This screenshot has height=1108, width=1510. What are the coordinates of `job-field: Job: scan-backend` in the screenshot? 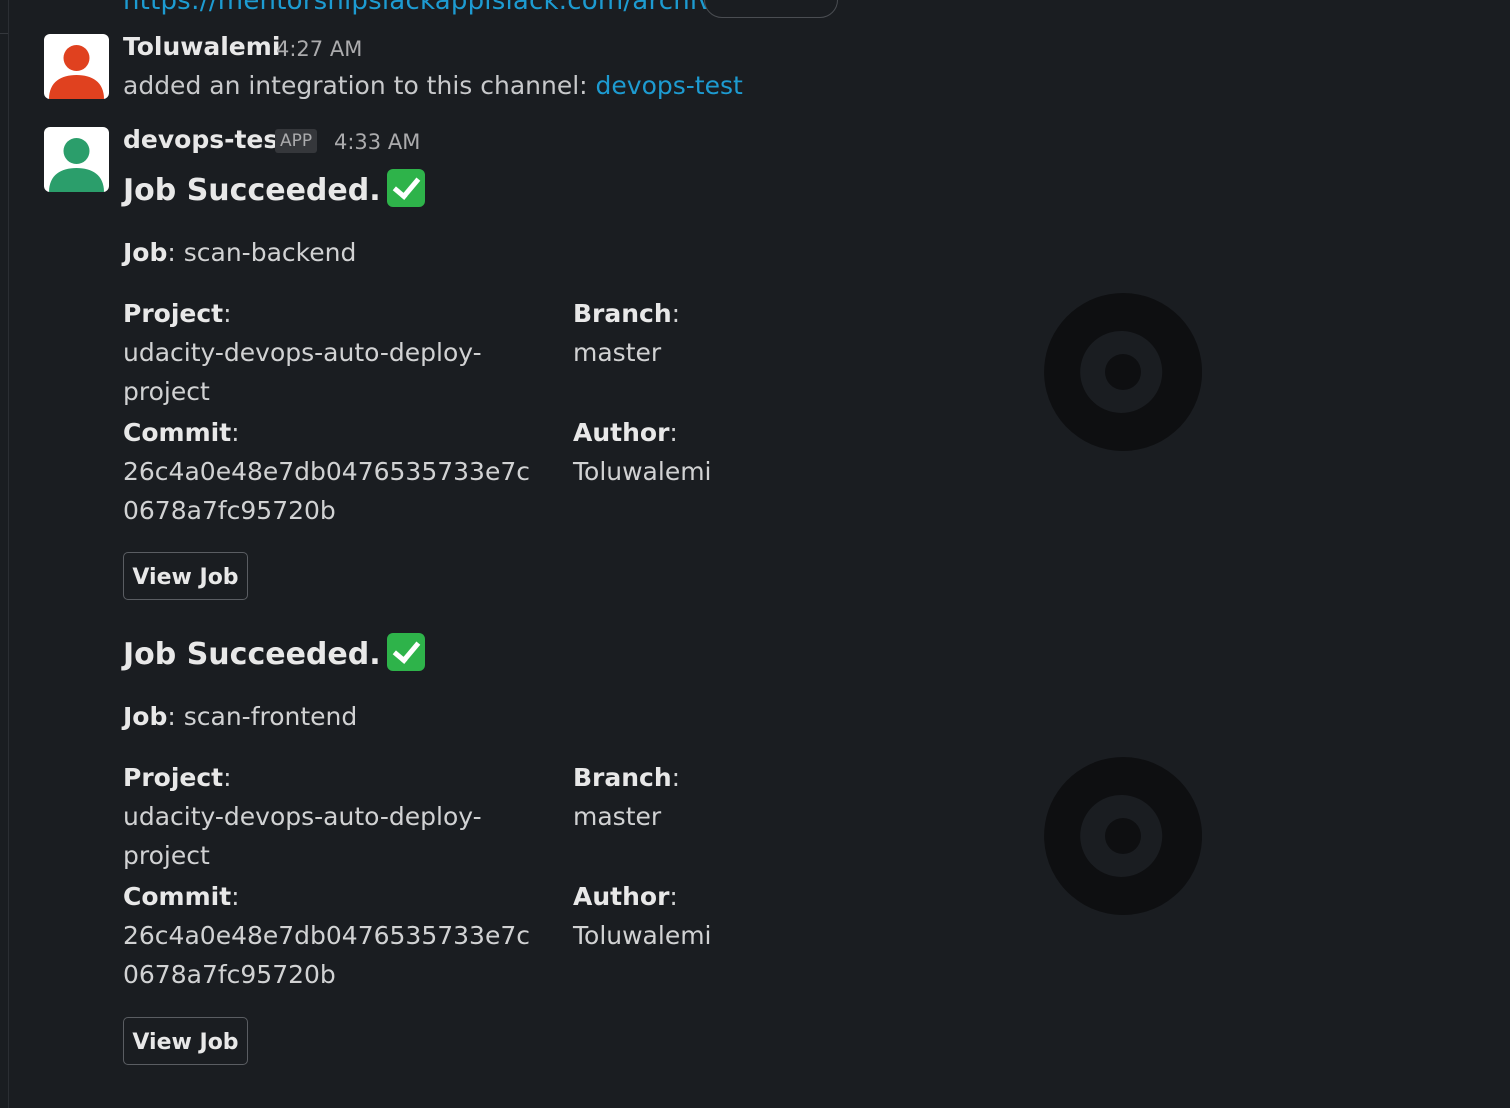 It's located at (240, 252).